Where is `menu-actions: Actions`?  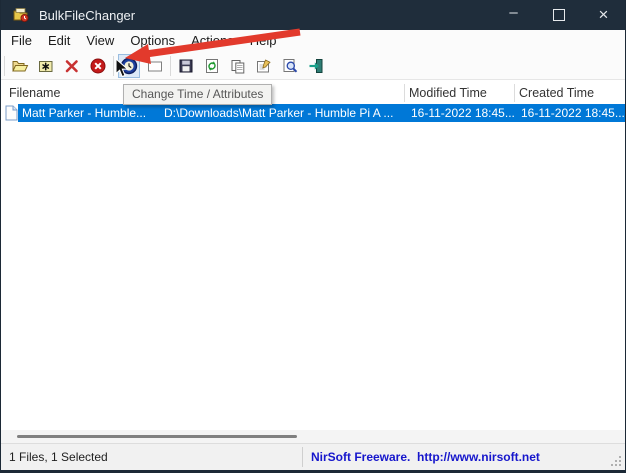 menu-actions: Actions is located at coordinates (212, 41).